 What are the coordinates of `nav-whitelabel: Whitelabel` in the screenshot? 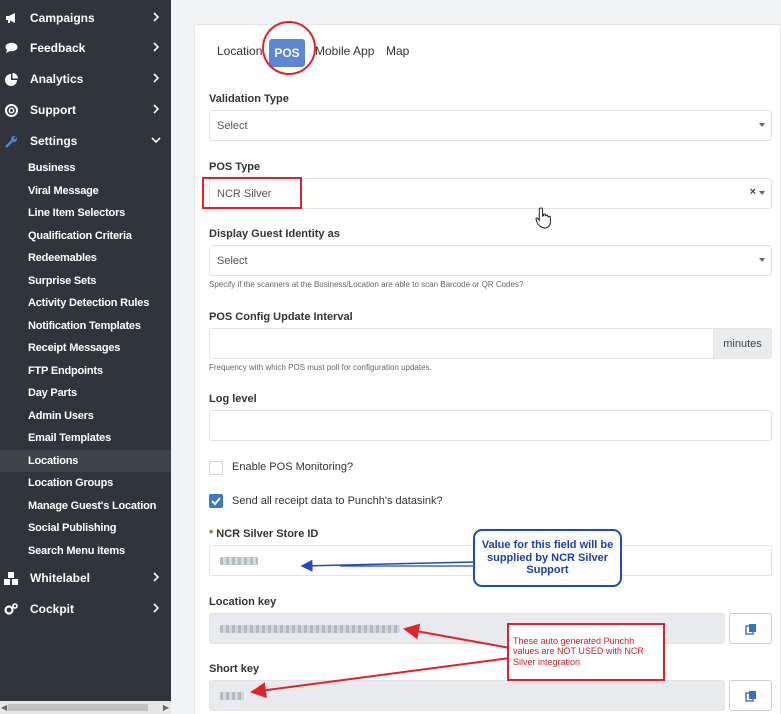 It's located at (85, 578).